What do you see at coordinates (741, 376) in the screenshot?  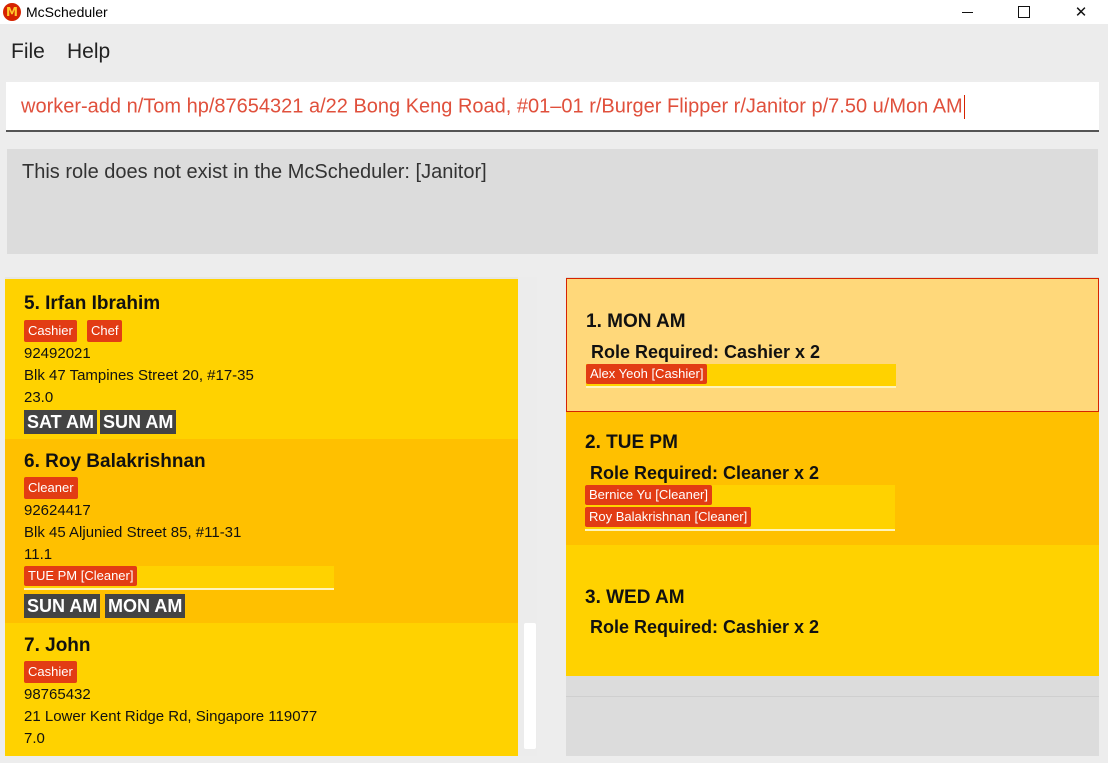 I see `shift-assignment-row: Alex Yeoh [Cashier]` at bounding box center [741, 376].